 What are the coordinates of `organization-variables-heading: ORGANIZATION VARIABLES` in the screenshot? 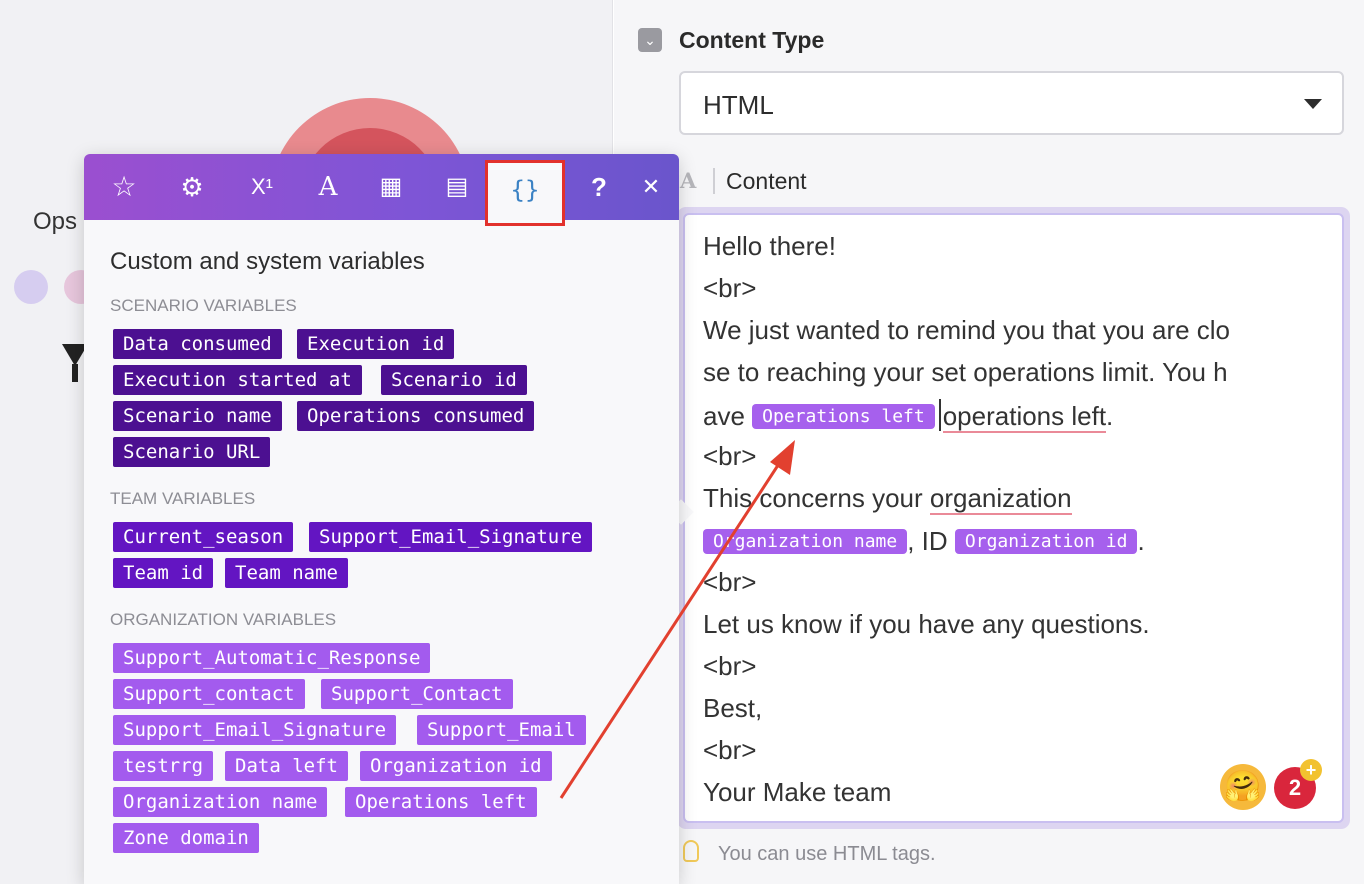 It's located at (223, 619).